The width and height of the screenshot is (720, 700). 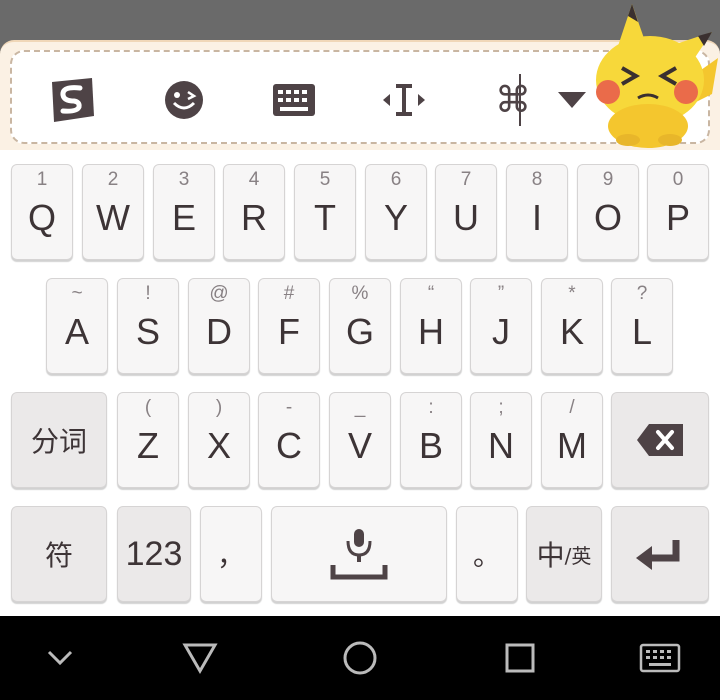 I want to click on pikachu-mascot-icon, so click(x=654, y=75).